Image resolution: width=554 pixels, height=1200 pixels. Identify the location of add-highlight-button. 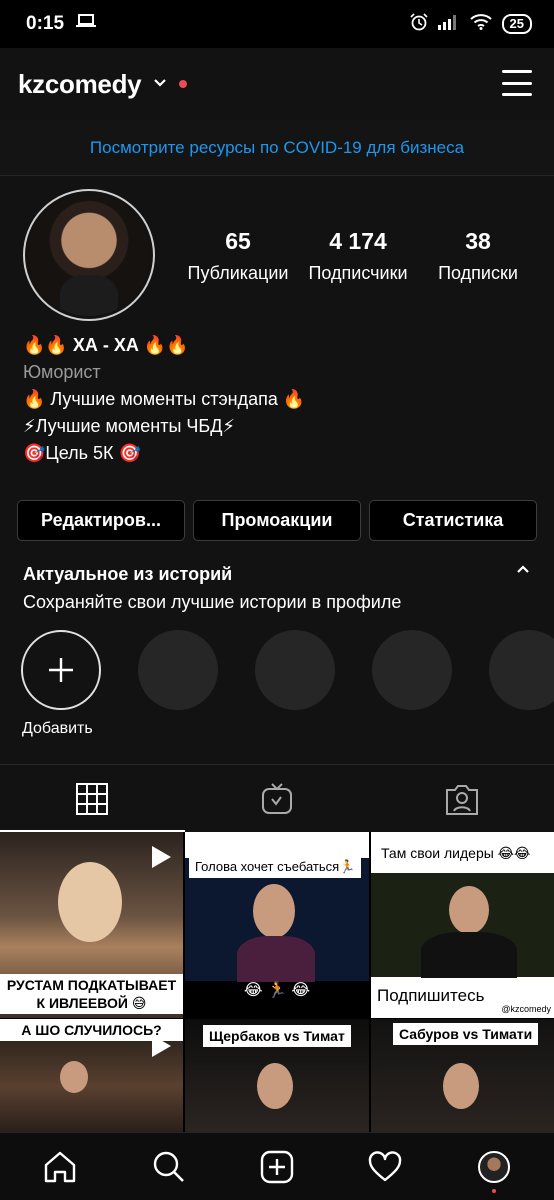
(61, 670).